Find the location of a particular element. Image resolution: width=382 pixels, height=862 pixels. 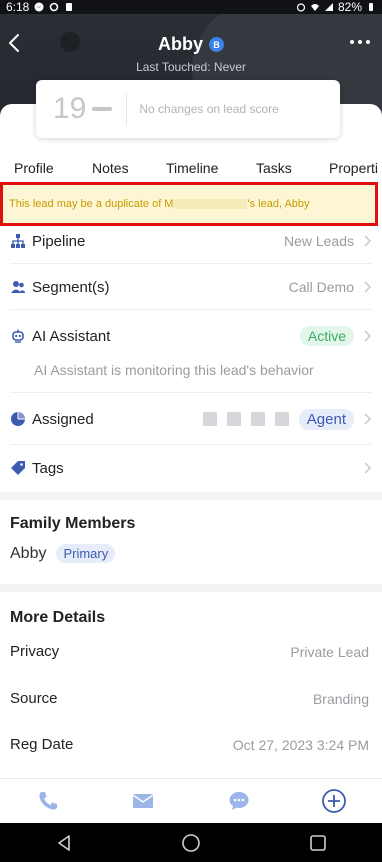

tags-row: Tags is located at coordinates (191, 468).